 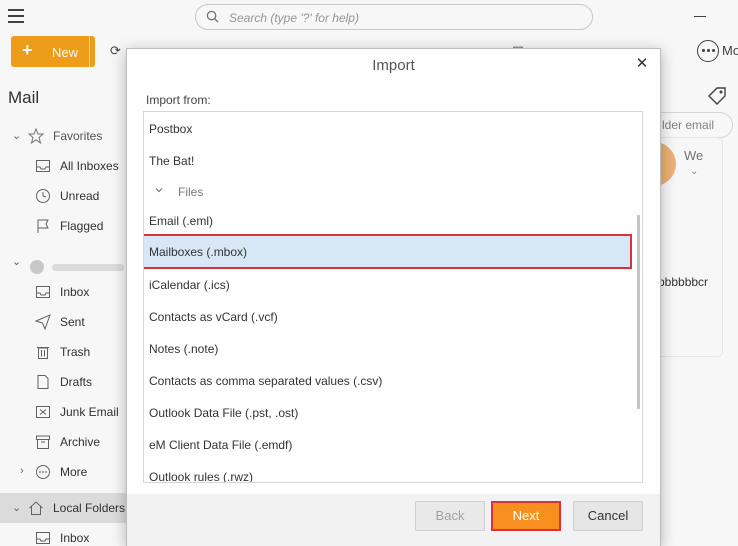 I want to click on list-item-label: Postbox, so click(x=171, y=129).